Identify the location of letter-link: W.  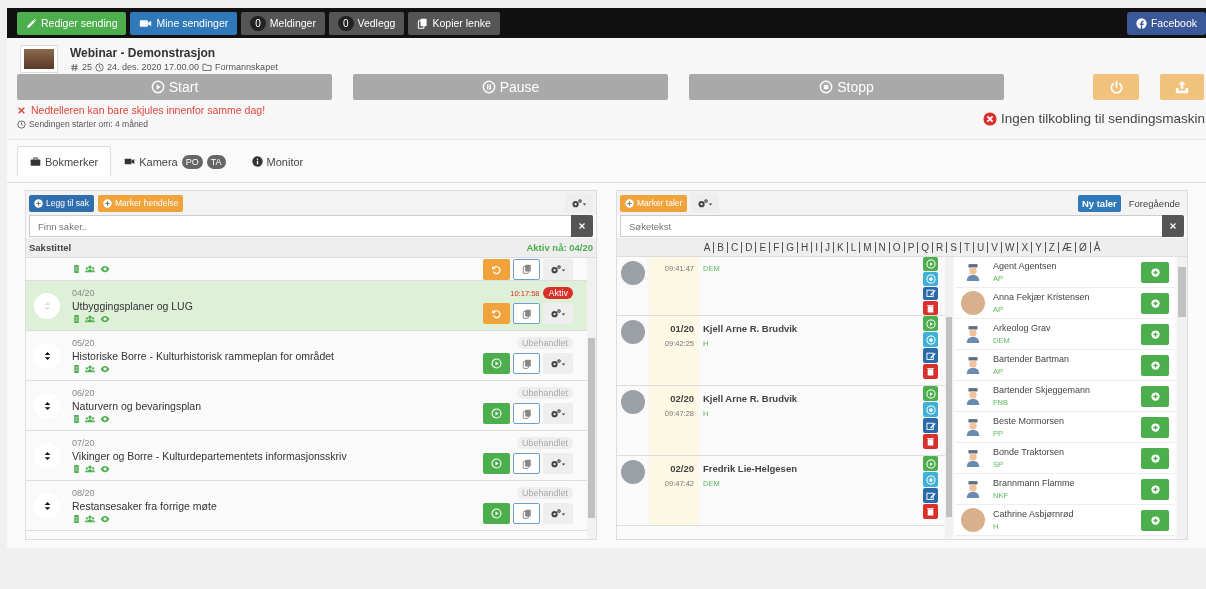
(1009, 247).